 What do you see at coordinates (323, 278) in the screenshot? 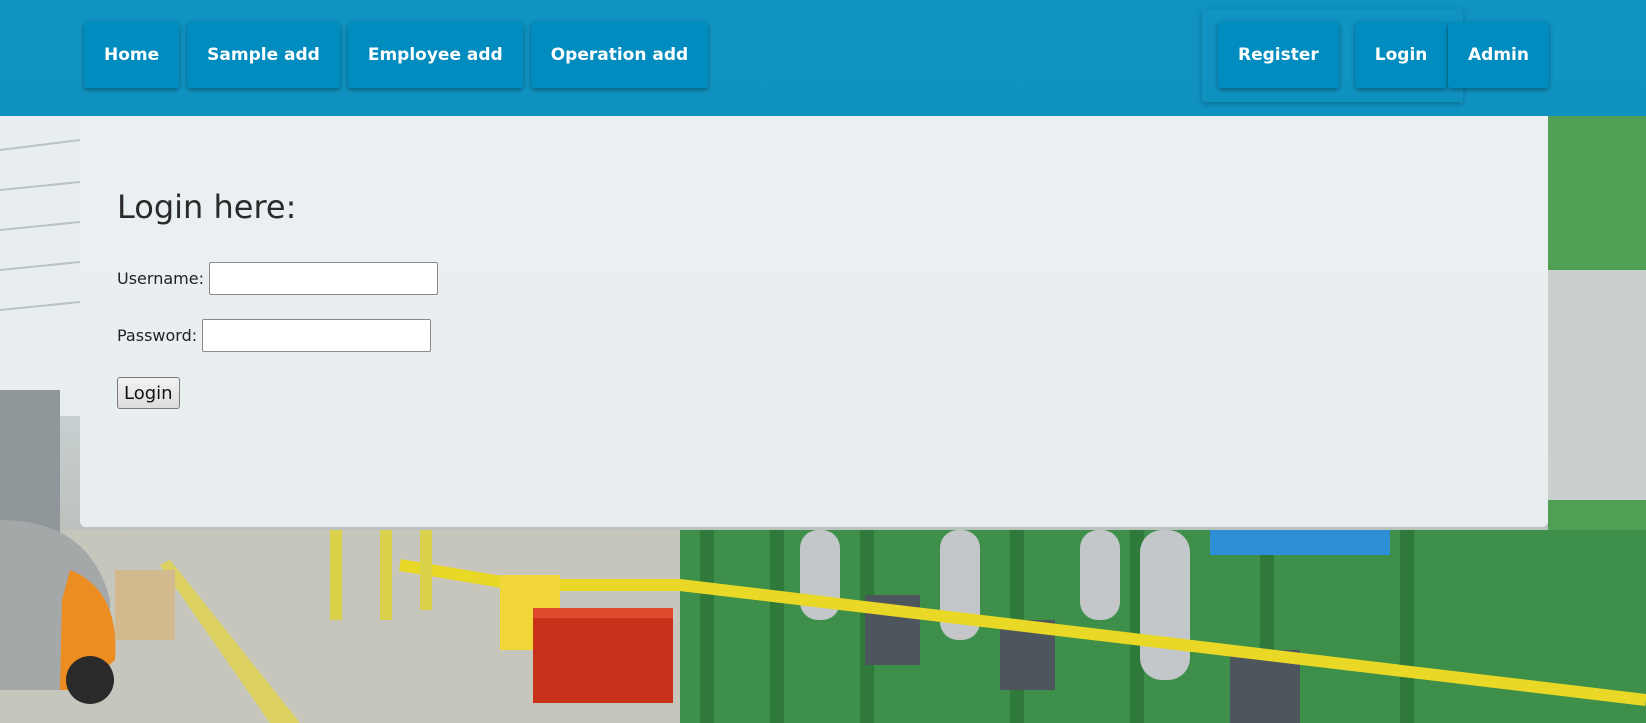
I see `username-input` at bounding box center [323, 278].